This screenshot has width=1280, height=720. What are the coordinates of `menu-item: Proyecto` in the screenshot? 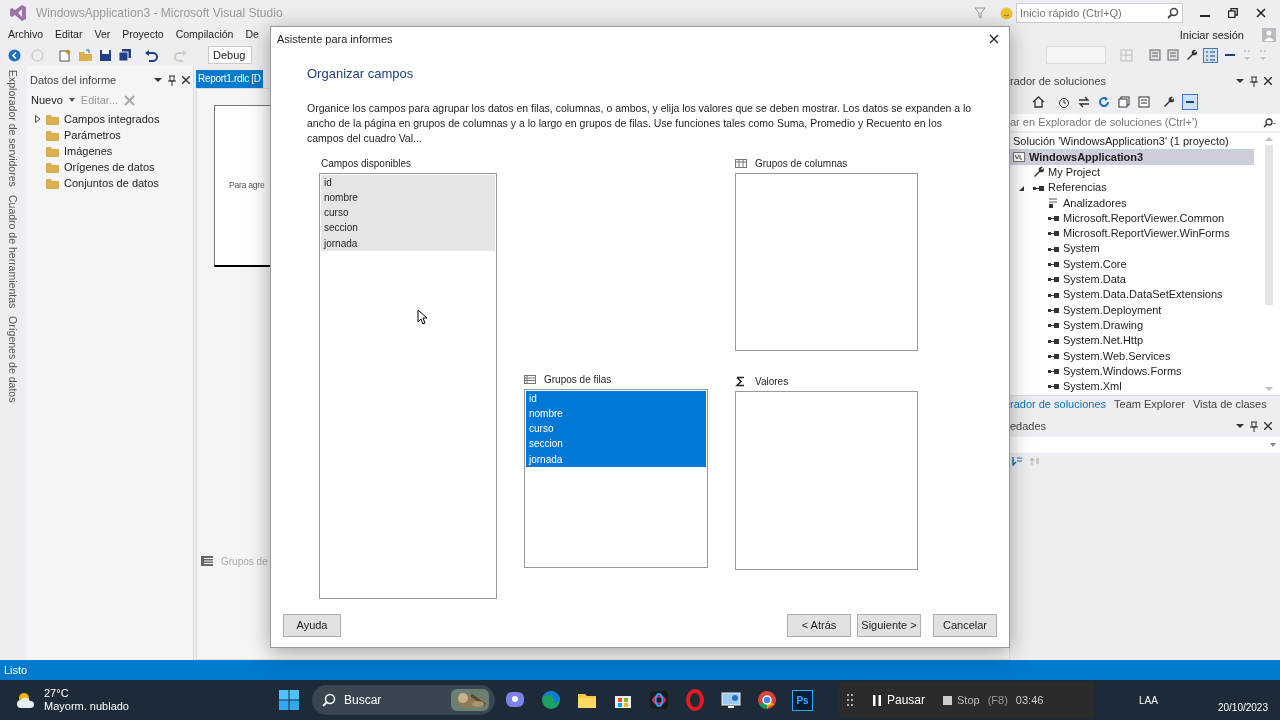 It's located at (143, 35).